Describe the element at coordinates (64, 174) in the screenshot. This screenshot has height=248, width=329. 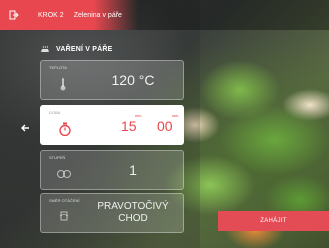
I see `speed-icon` at that location.